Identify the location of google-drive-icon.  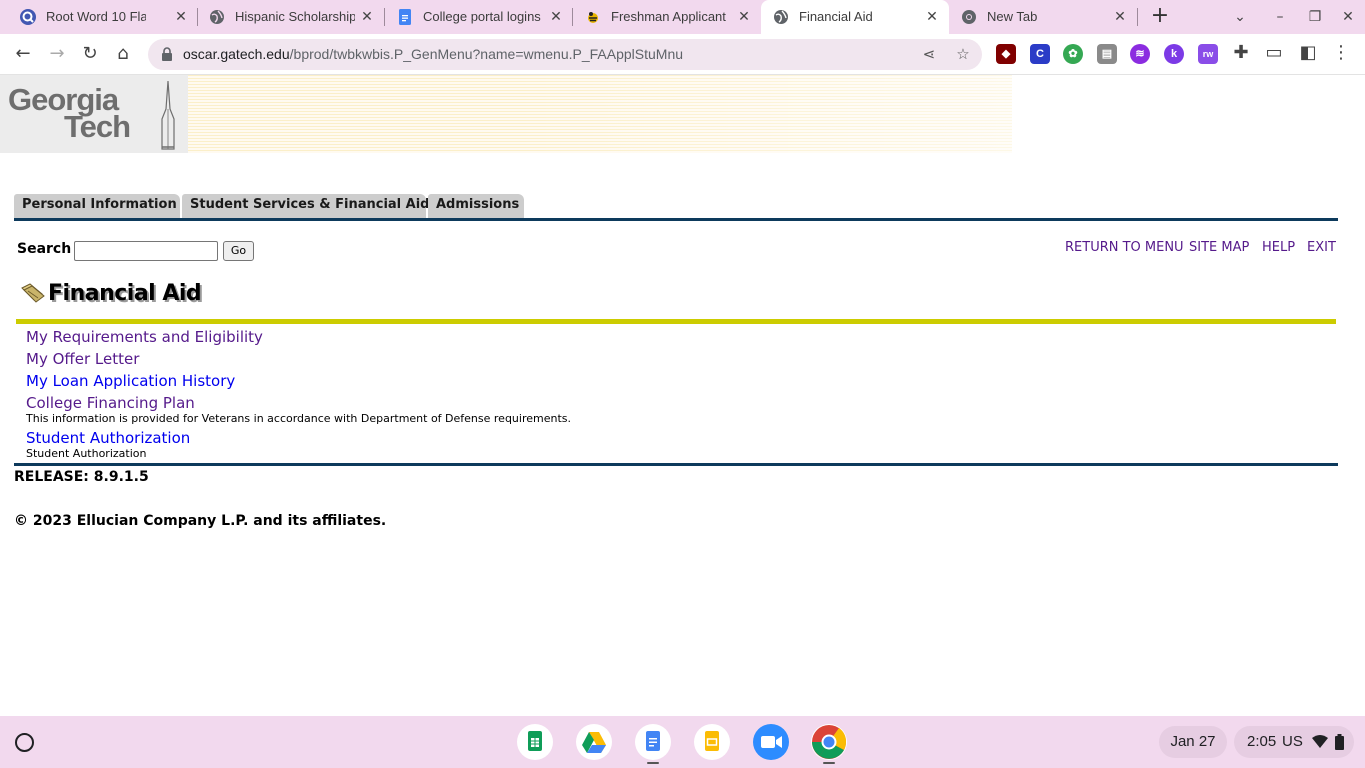
(594, 742).